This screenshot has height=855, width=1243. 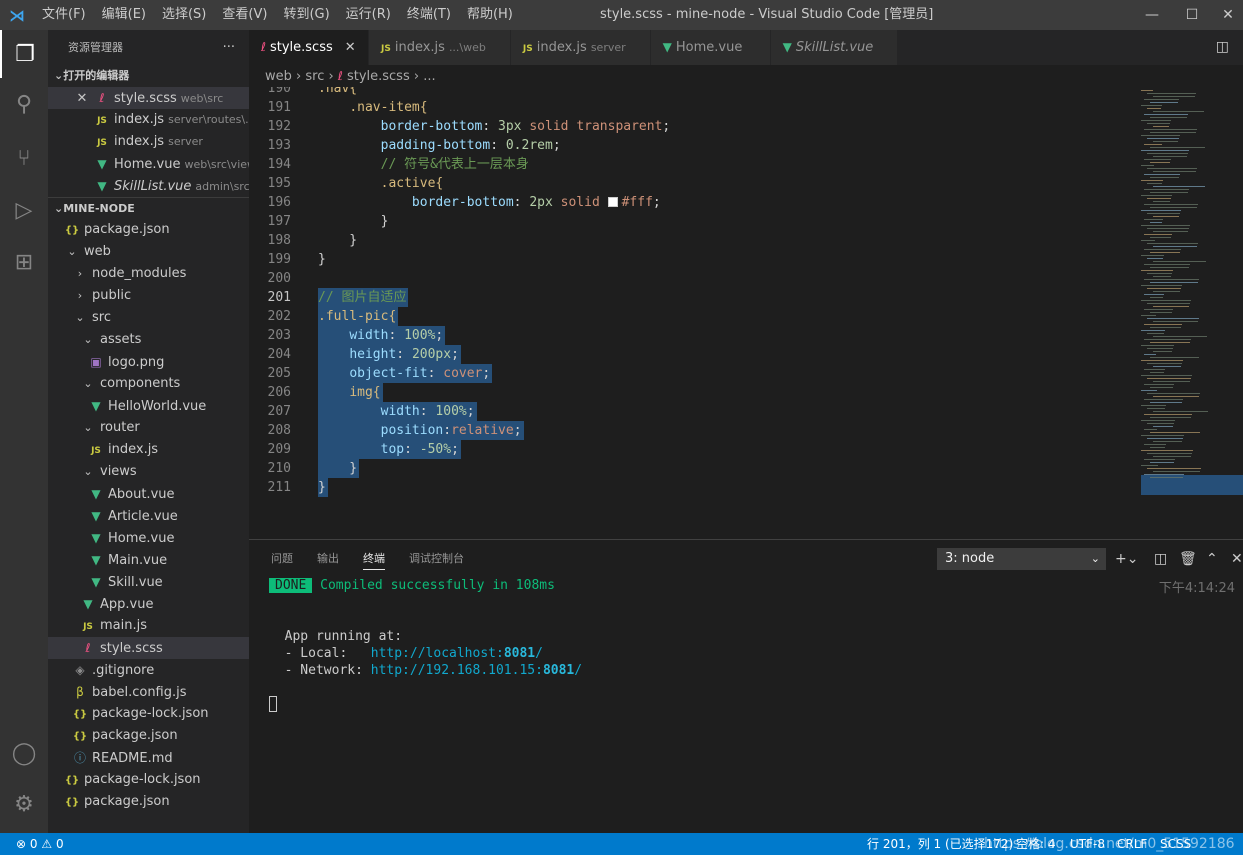 I want to click on network-port: 8081, so click(x=558, y=670).